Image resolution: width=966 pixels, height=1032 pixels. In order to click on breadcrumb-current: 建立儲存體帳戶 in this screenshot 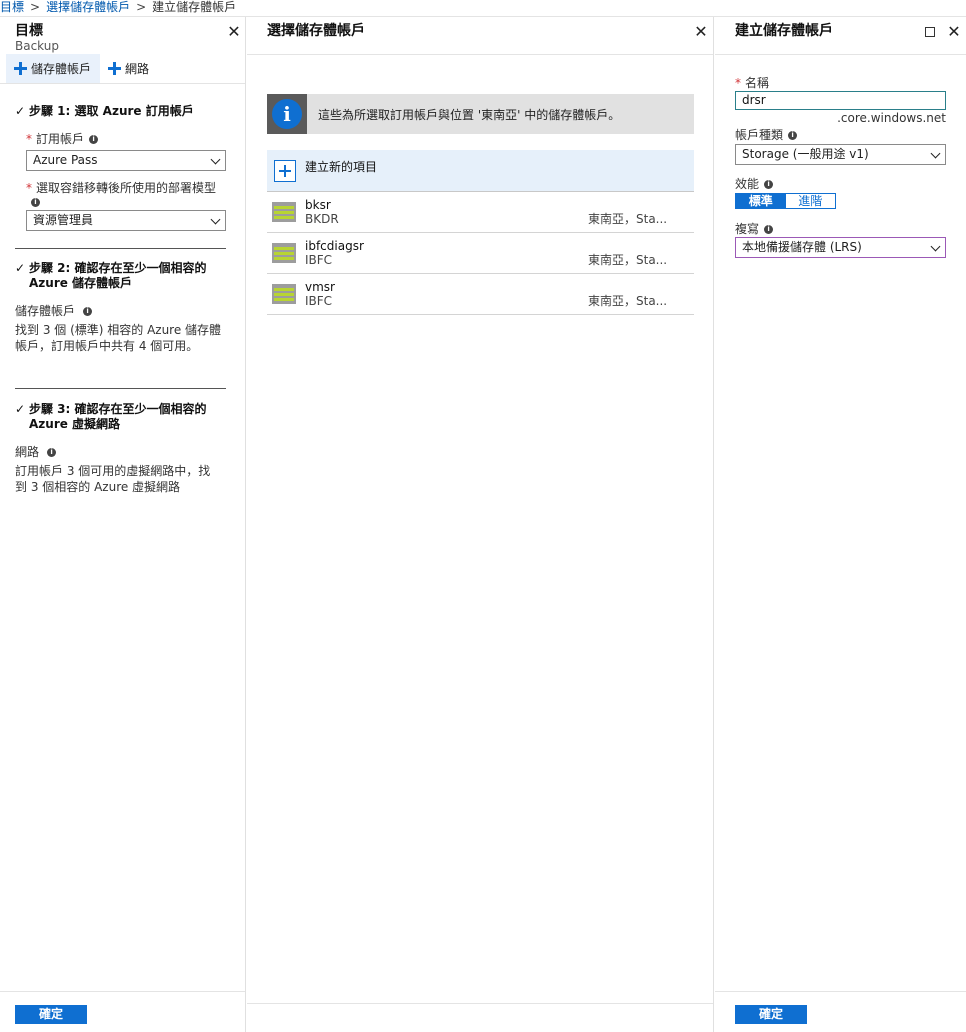, I will do `click(194, 7)`.